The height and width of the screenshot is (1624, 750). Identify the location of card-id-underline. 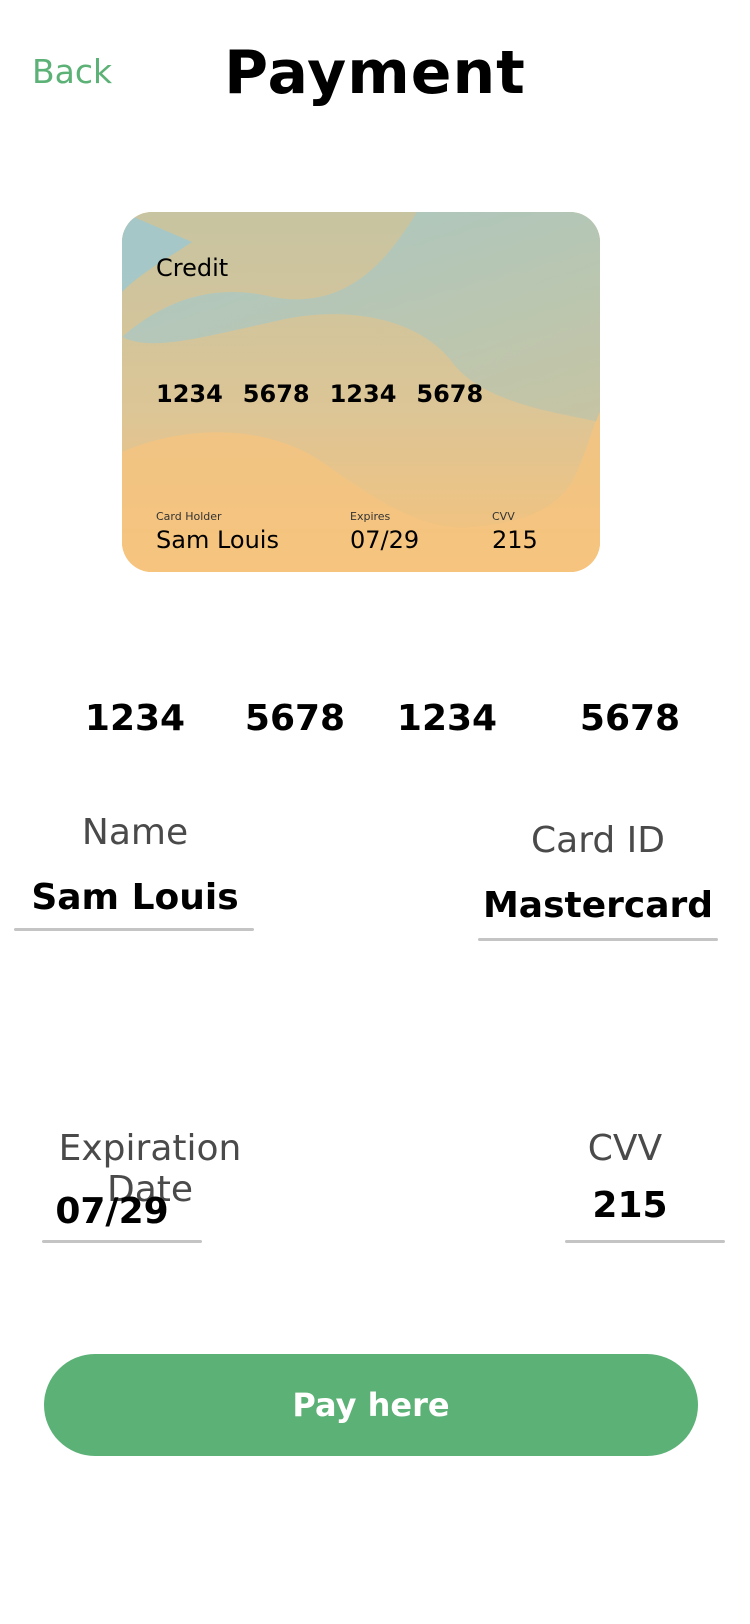
(598, 939).